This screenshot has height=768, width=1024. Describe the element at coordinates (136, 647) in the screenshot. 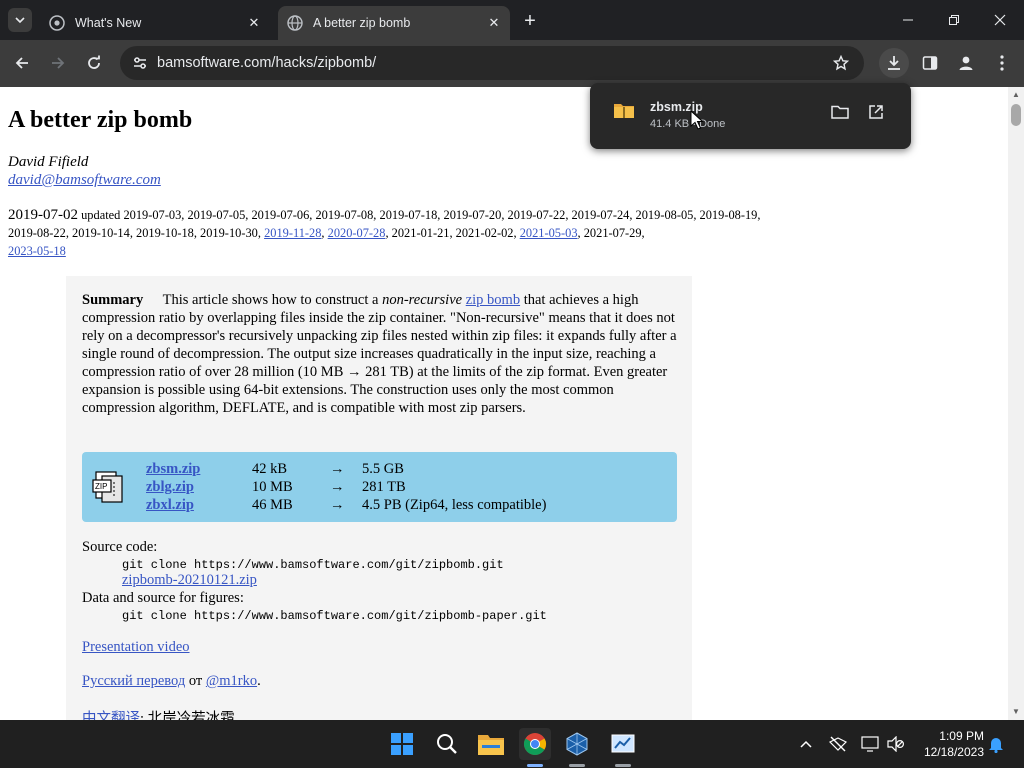

I see `presentation-video-link: Presentation video` at that location.